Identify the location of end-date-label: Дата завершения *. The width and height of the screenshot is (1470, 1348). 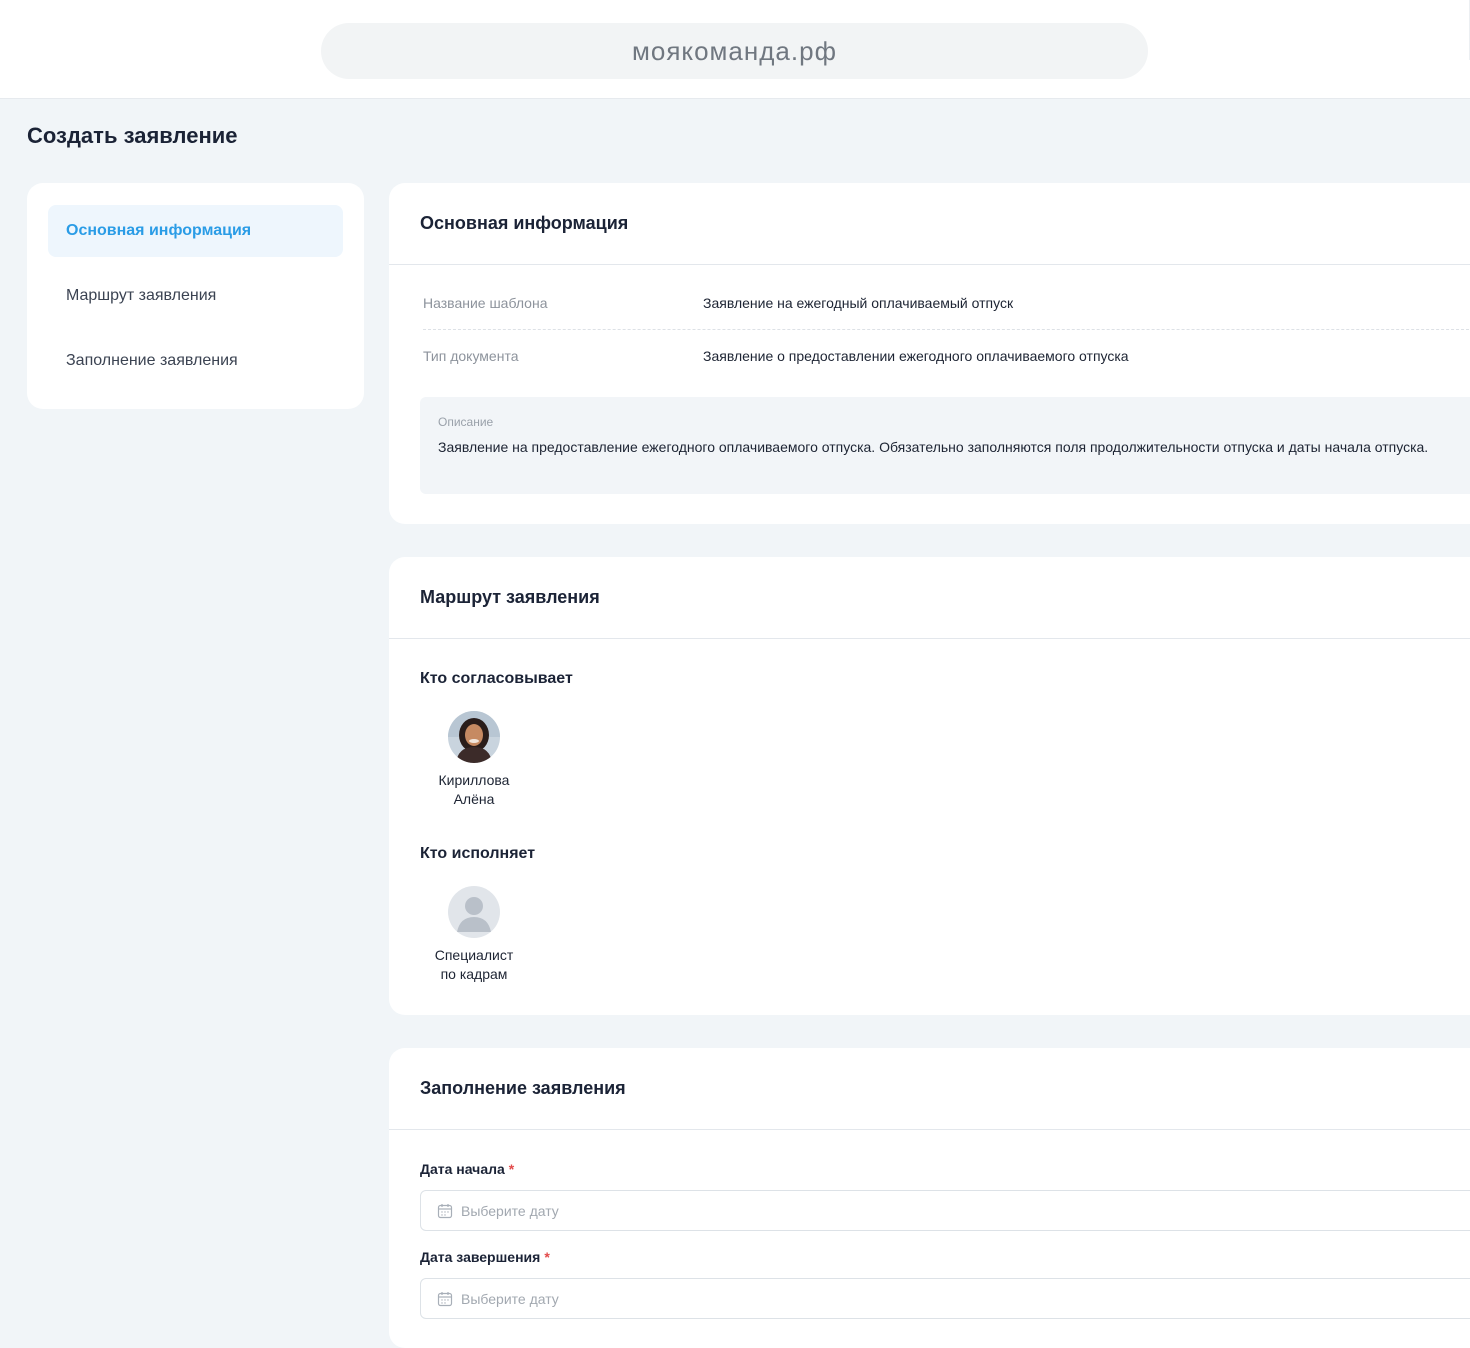
(485, 1257).